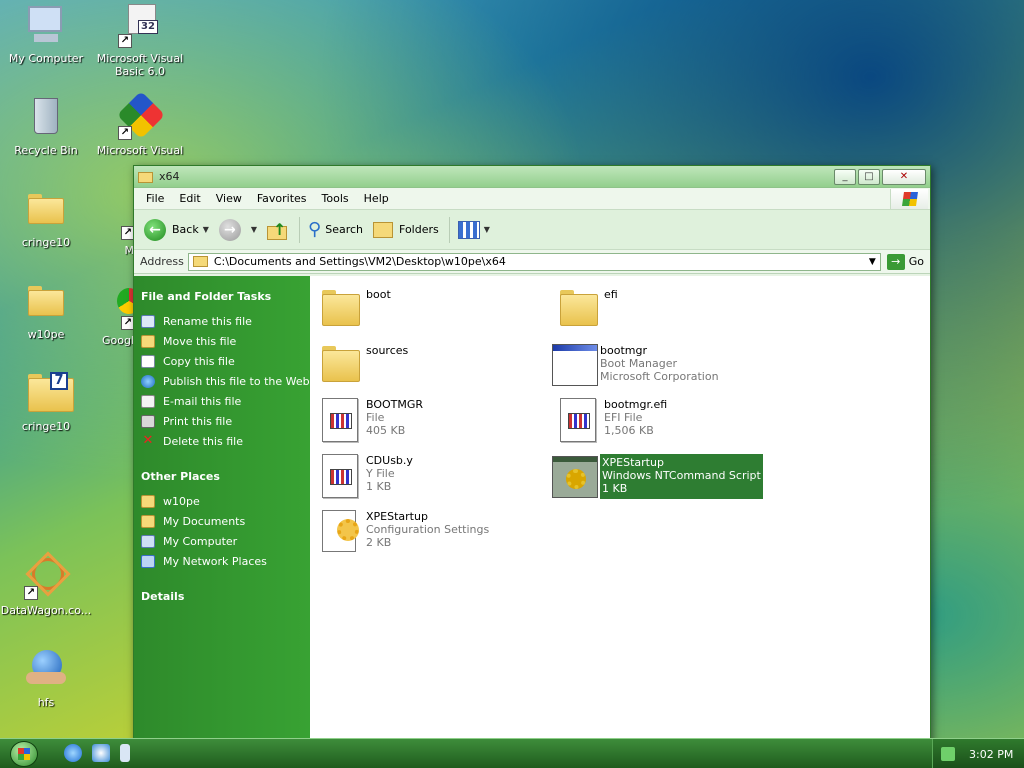 This screenshot has width=1024, height=768. What do you see at coordinates (148, 541) in the screenshot?
I see `computer-icon` at bounding box center [148, 541].